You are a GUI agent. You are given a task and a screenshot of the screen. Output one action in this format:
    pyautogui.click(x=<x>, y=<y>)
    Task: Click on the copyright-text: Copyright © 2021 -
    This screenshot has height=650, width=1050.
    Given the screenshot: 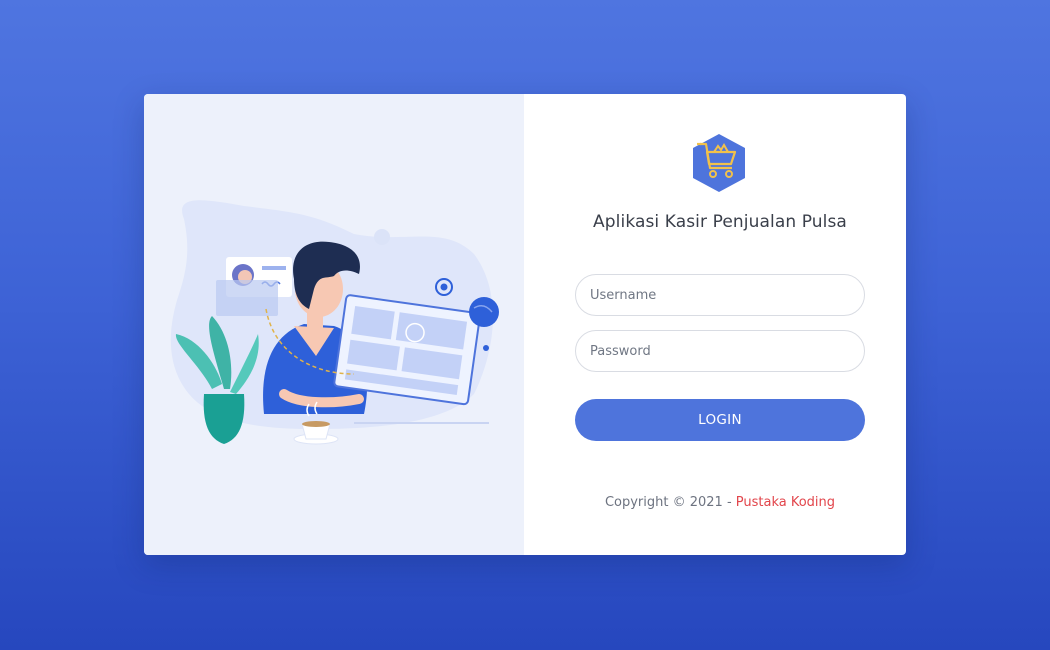 What is the action you would take?
    pyautogui.click(x=670, y=502)
    